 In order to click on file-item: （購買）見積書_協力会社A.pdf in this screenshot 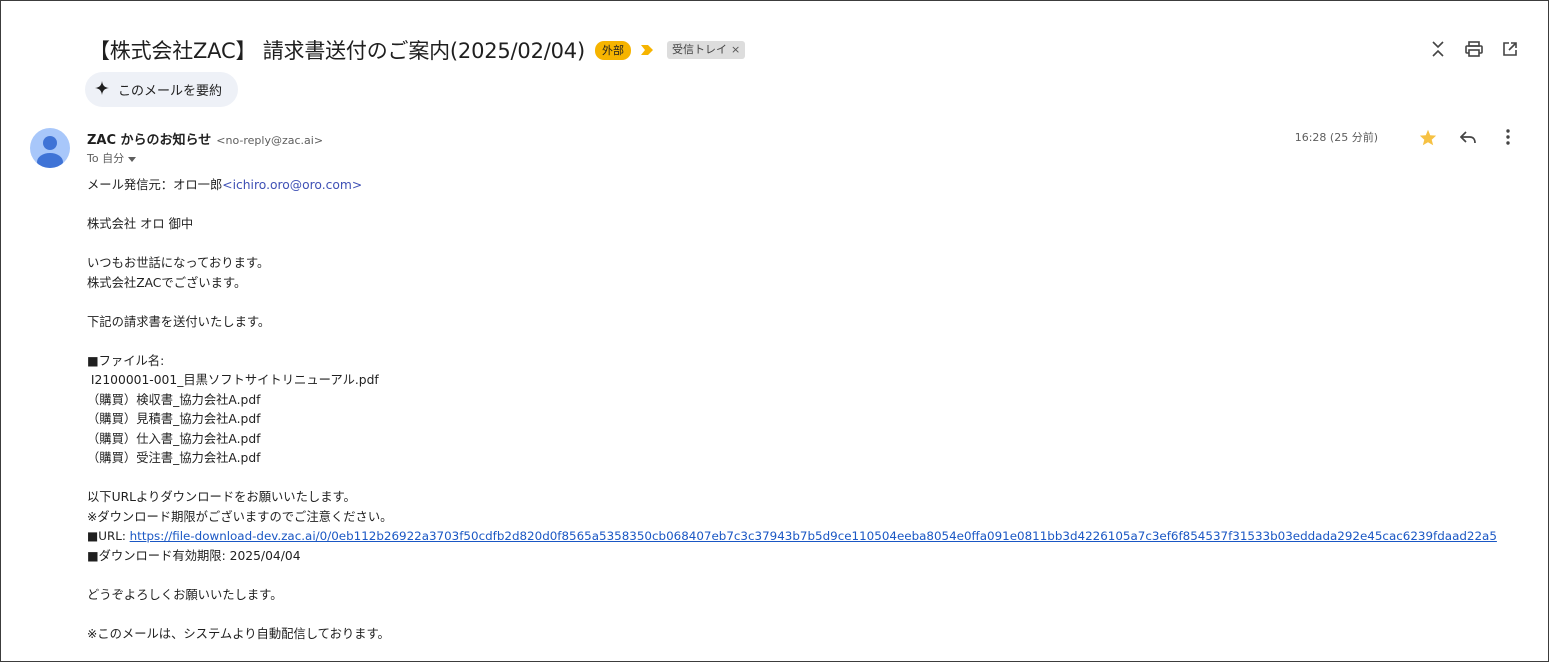, I will do `click(174, 419)`.